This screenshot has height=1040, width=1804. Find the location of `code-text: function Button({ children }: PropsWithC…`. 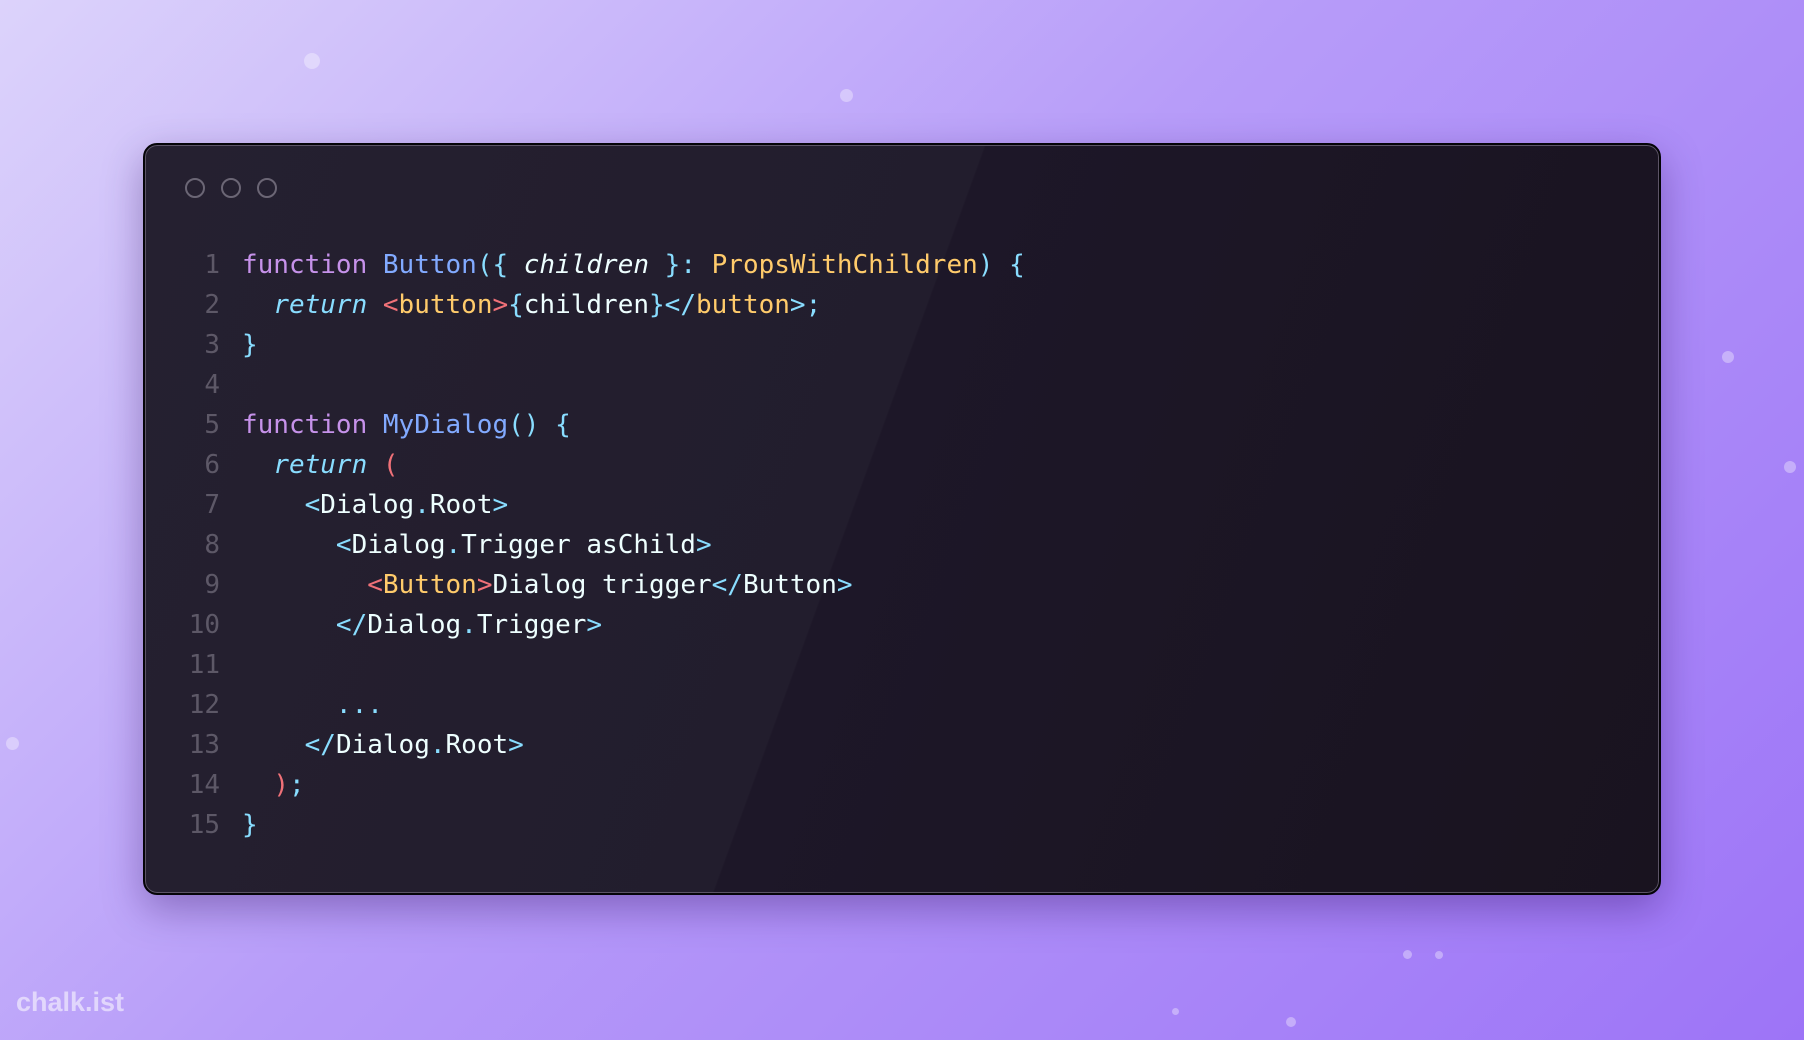

code-text: function Button({ children }: PropsWithC… is located at coordinates (633, 265).